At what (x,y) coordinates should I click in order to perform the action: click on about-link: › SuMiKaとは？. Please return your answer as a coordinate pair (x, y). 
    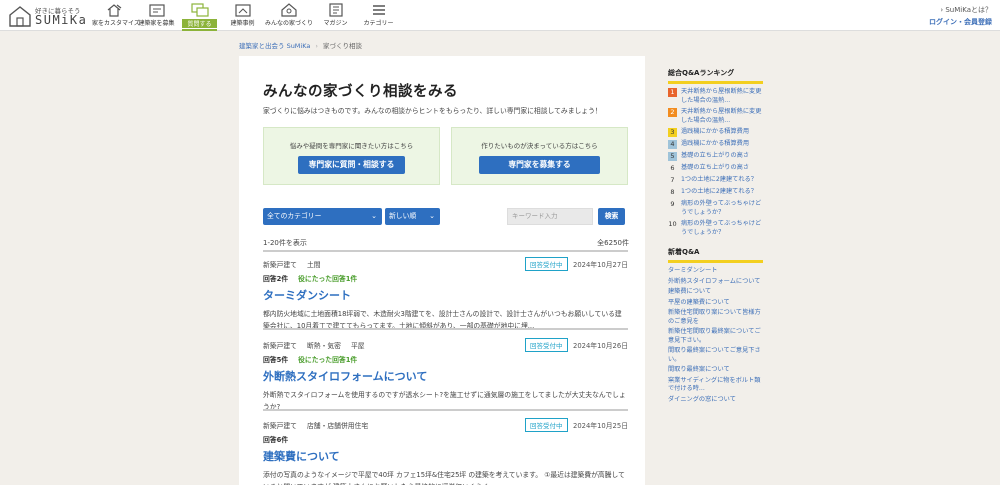
    Looking at the image, I should click on (966, 10).